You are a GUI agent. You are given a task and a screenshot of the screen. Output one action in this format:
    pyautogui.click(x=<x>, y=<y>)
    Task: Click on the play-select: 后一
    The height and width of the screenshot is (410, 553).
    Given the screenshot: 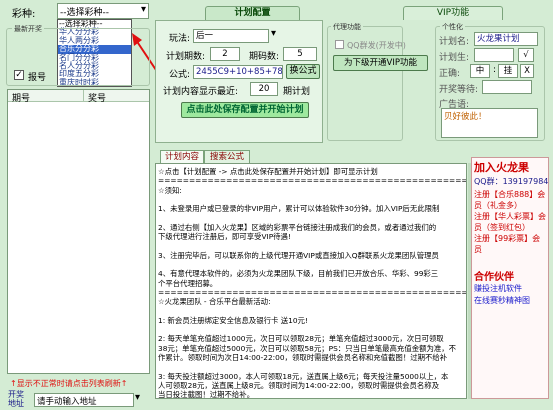 What is the action you would take?
    pyautogui.click(x=231, y=36)
    